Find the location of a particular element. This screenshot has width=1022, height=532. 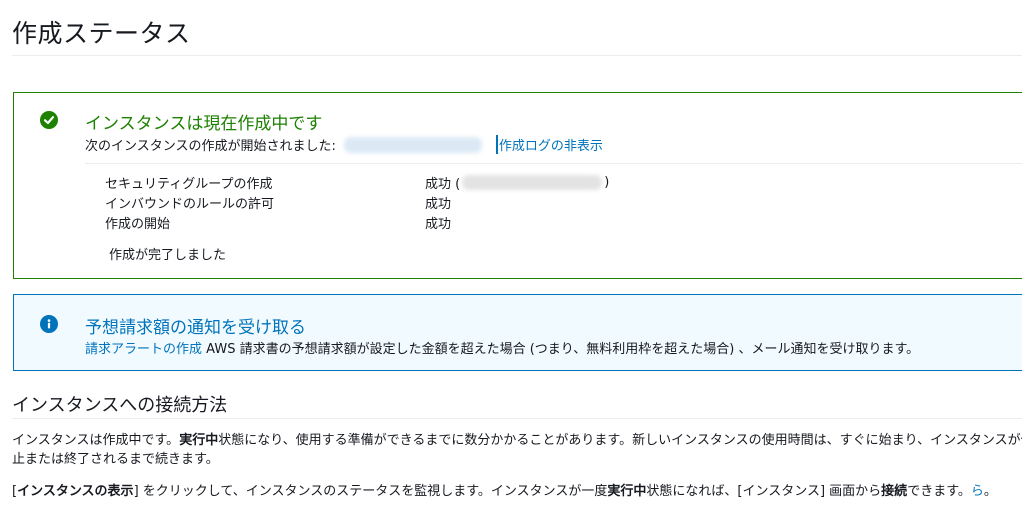

text: ] をクリックして、インスタンスのステータスを監視します。インスタンスが一度 is located at coordinates (370, 491).